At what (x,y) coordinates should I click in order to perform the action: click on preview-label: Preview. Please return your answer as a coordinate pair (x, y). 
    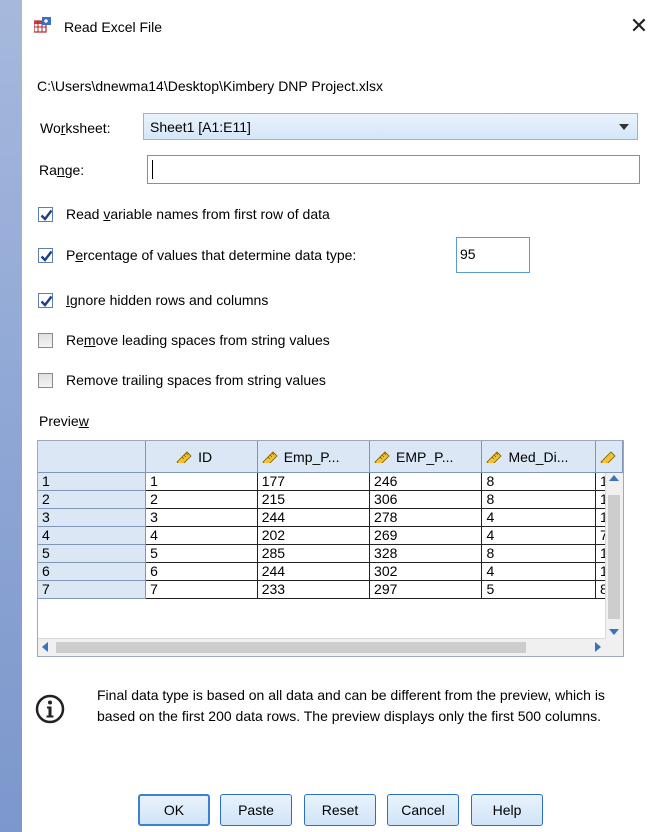
    Looking at the image, I should click on (64, 421).